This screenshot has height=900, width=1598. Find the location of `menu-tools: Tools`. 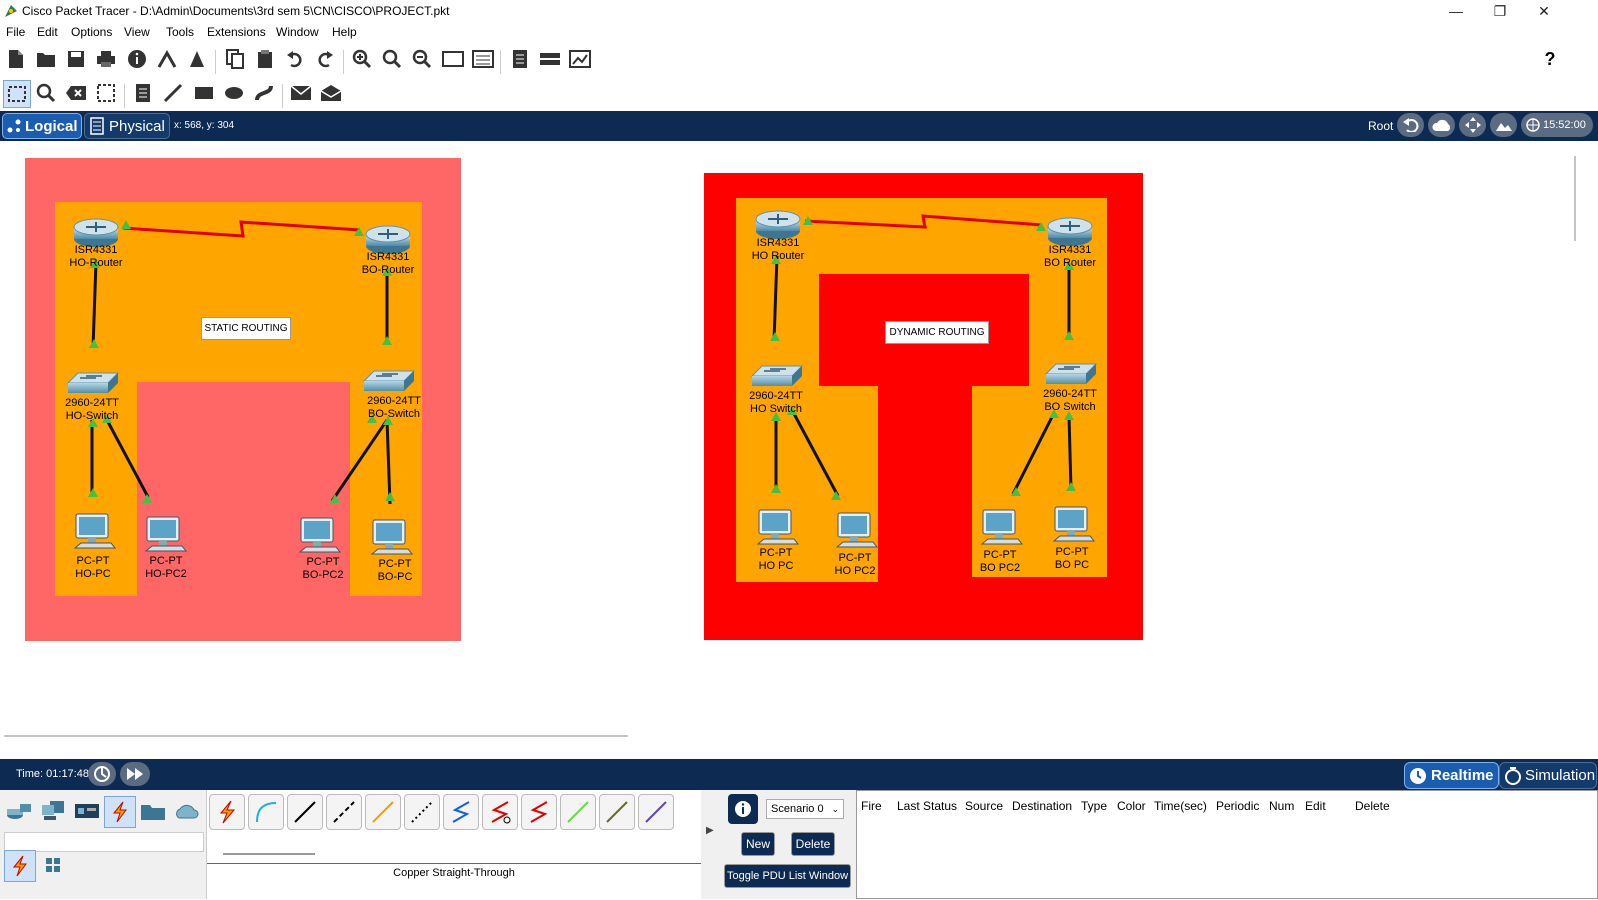

menu-tools: Tools is located at coordinates (180, 32).